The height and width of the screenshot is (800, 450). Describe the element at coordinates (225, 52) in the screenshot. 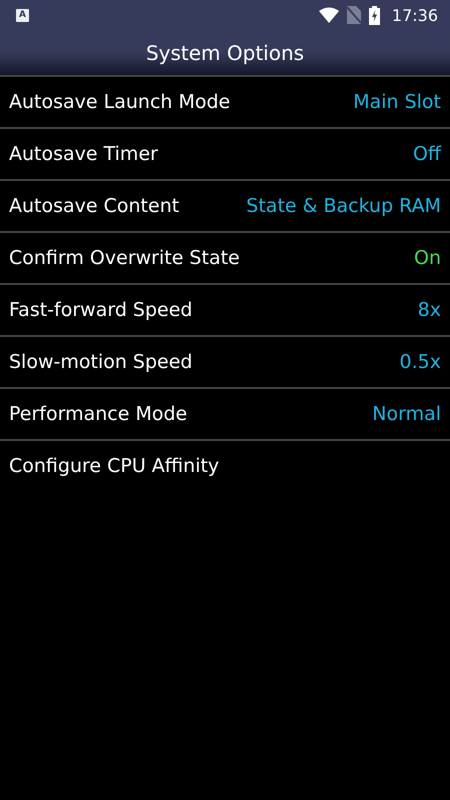

I see `screen-title: System Options` at that location.